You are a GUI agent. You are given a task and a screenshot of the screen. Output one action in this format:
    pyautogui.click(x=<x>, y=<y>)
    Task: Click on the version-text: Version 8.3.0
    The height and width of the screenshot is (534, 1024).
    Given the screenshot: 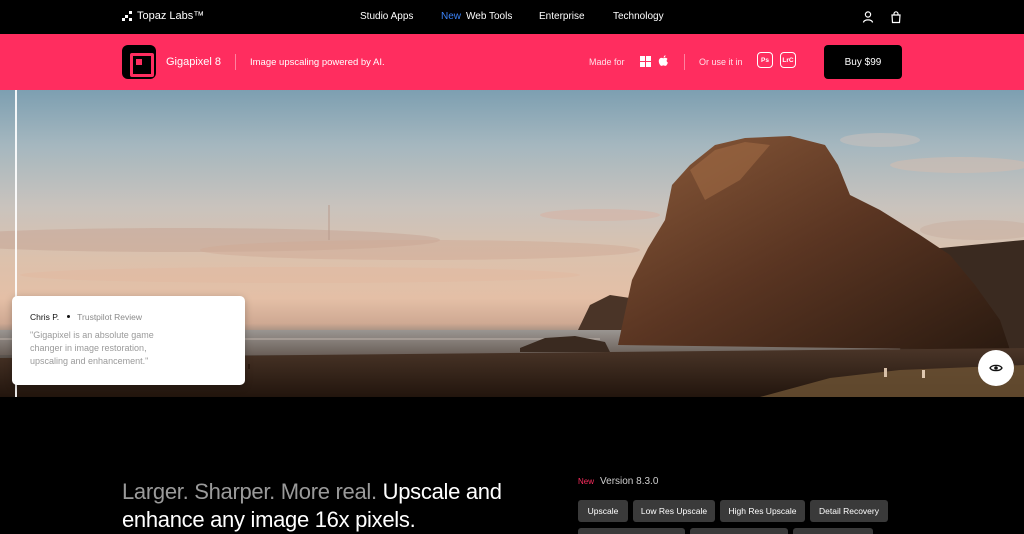 What is the action you would take?
    pyautogui.click(x=629, y=481)
    